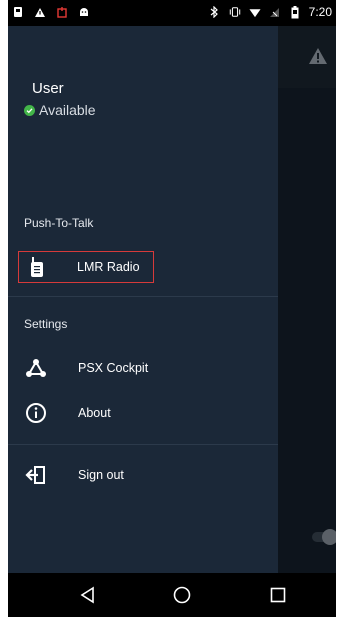 This screenshot has height=617, width=344. I want to click on status-time: 7:20, so click(320, 12).